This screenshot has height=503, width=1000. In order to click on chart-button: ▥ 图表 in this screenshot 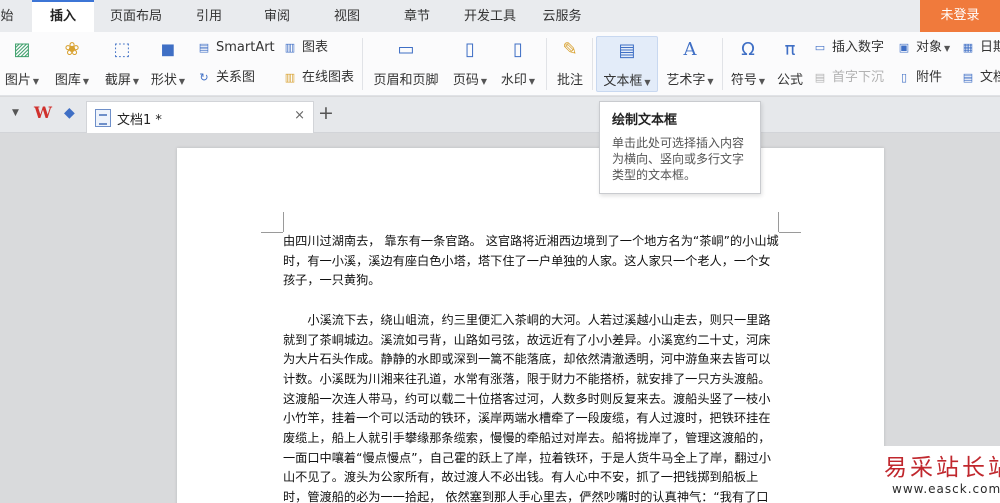, I will do `click(305, 48)`.